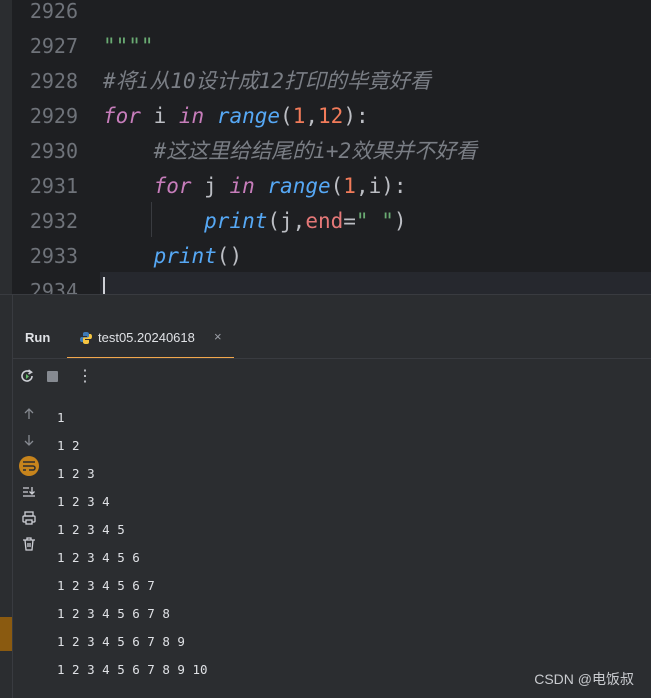 This screenshot has width=651, height=698. Describe the element at coordinates (121, 641) in the screenshot. I see `console-output-line: 1 2 3 4 5 6 7 8 9` at that location.